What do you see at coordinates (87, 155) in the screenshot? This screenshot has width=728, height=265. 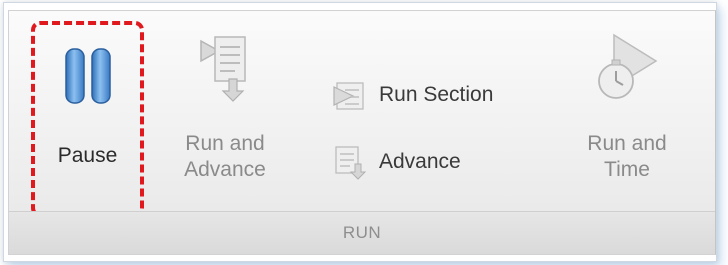 I see `pause-label: Pause` at bounding box center [87, 155].